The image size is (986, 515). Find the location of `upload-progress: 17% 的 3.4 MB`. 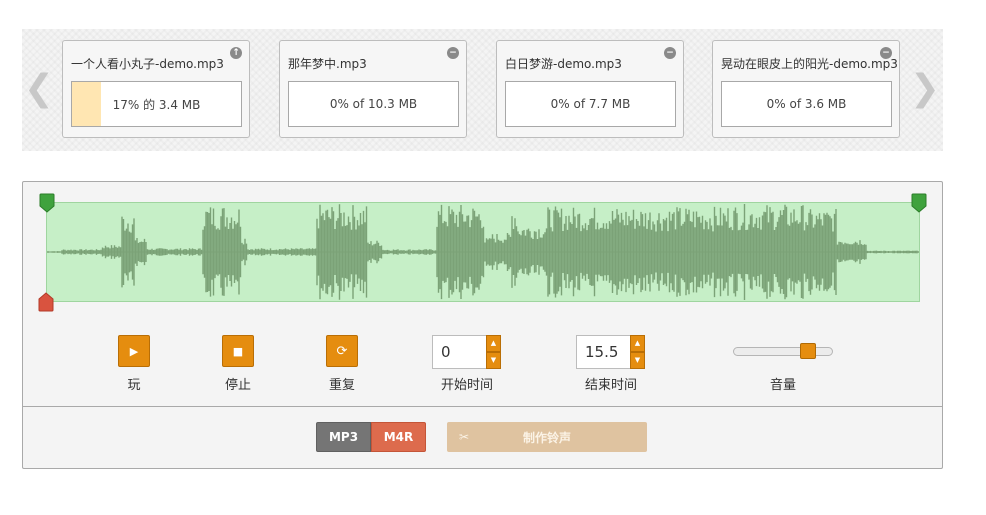

upload-progress: 17% 的 3.4 MB is located at coordinates (156, 104).